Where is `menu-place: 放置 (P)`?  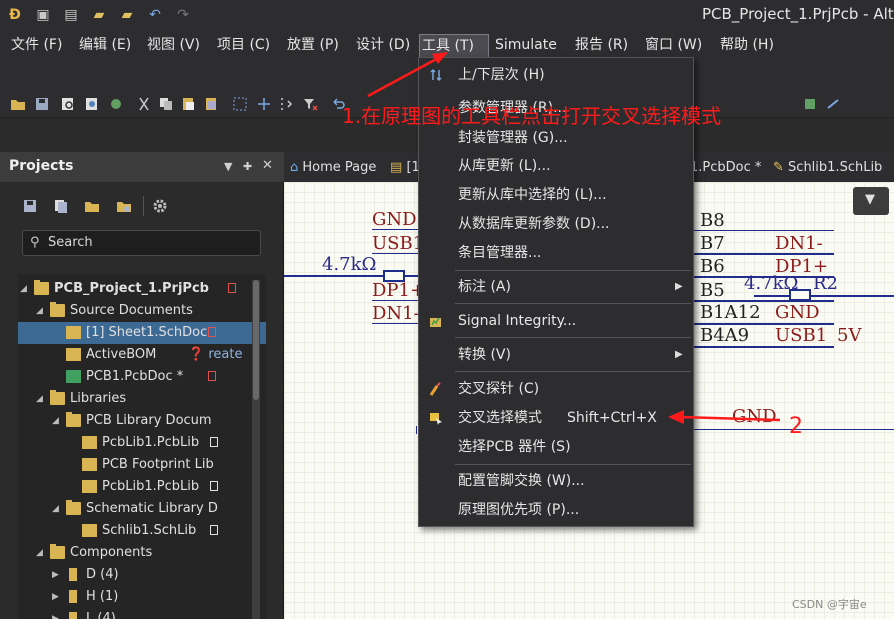
menu-place: 放置 (P) is located at coordinates (313, 46).